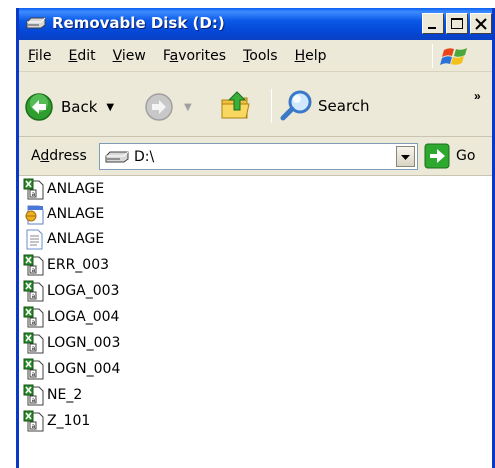  I want to click on menu-tools: Tools, so click(260, 56).